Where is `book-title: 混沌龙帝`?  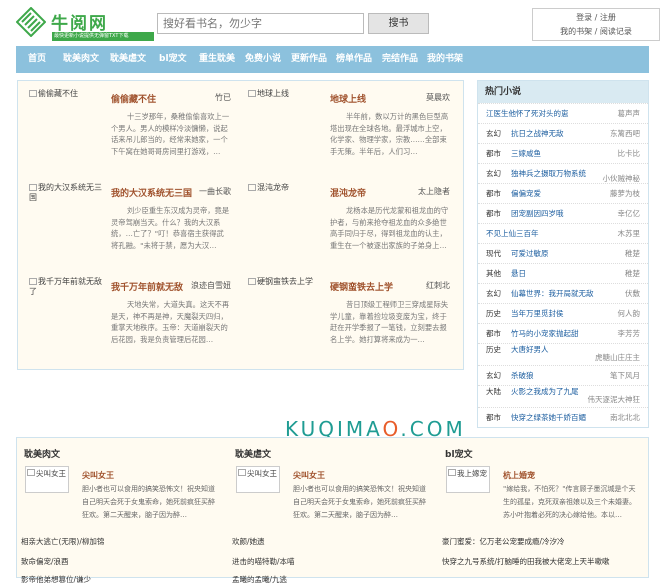 book-title: 混沌龙帝 is located at coordinates (348, 192).